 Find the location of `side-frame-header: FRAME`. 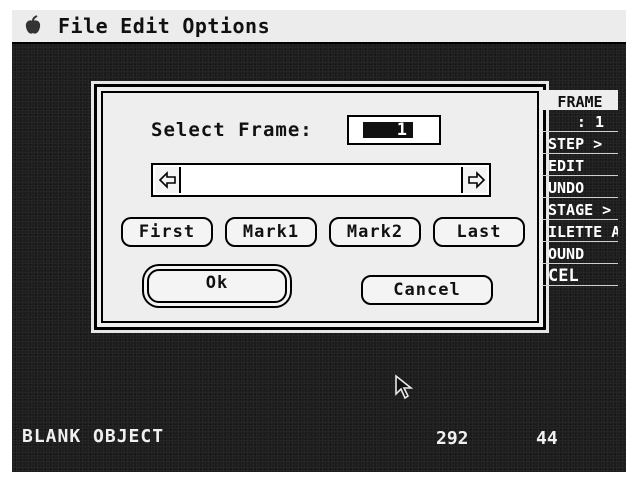

side-frame-header: FRAME is located at coordinates (580, 100).